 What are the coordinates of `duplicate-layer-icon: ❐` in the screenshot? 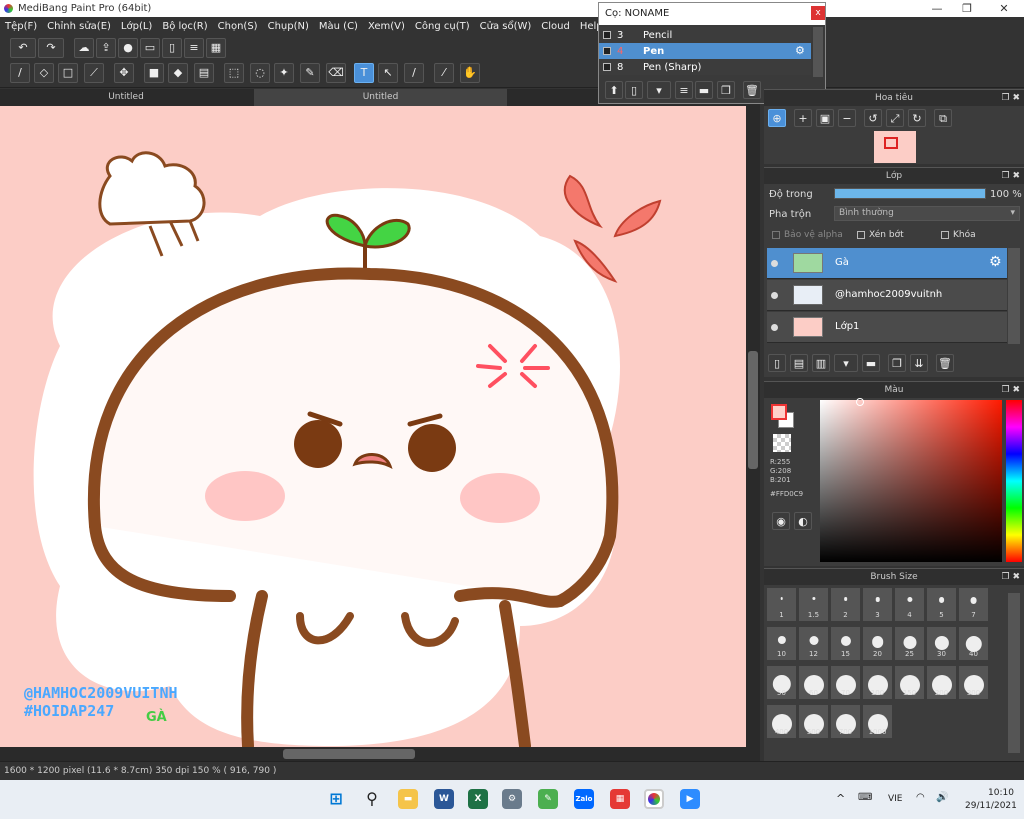 It's located at (897, 363).